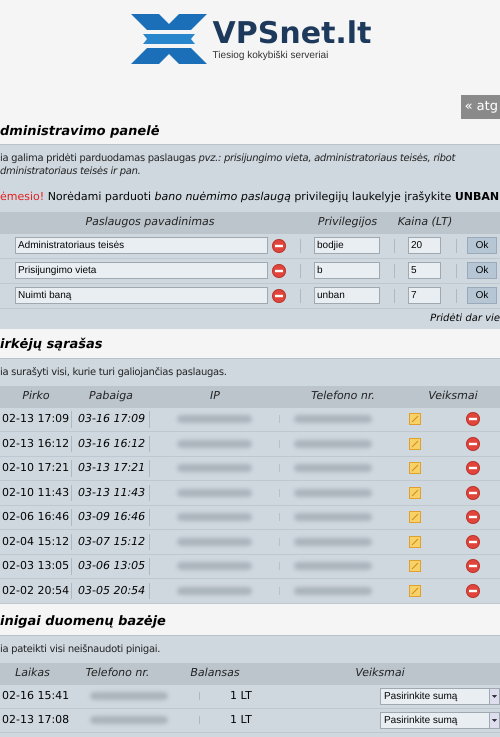  I want to click on intro-text: ia pateikti visi neišnaudoti pinigai., so click(81, 649).